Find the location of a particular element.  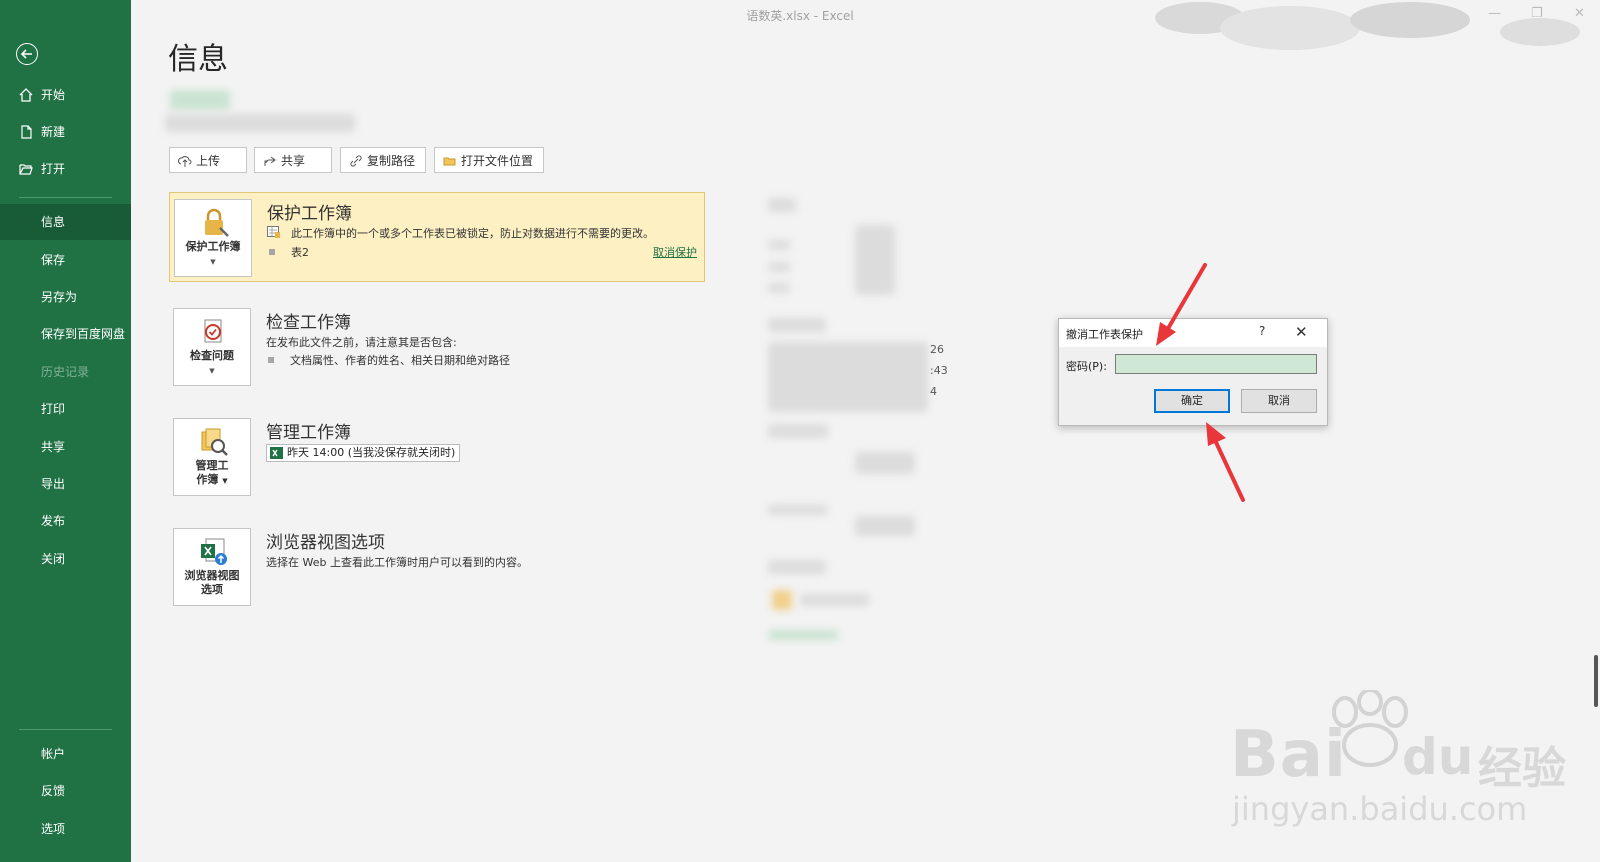

lock-icon is located at coordinates (217, 222).